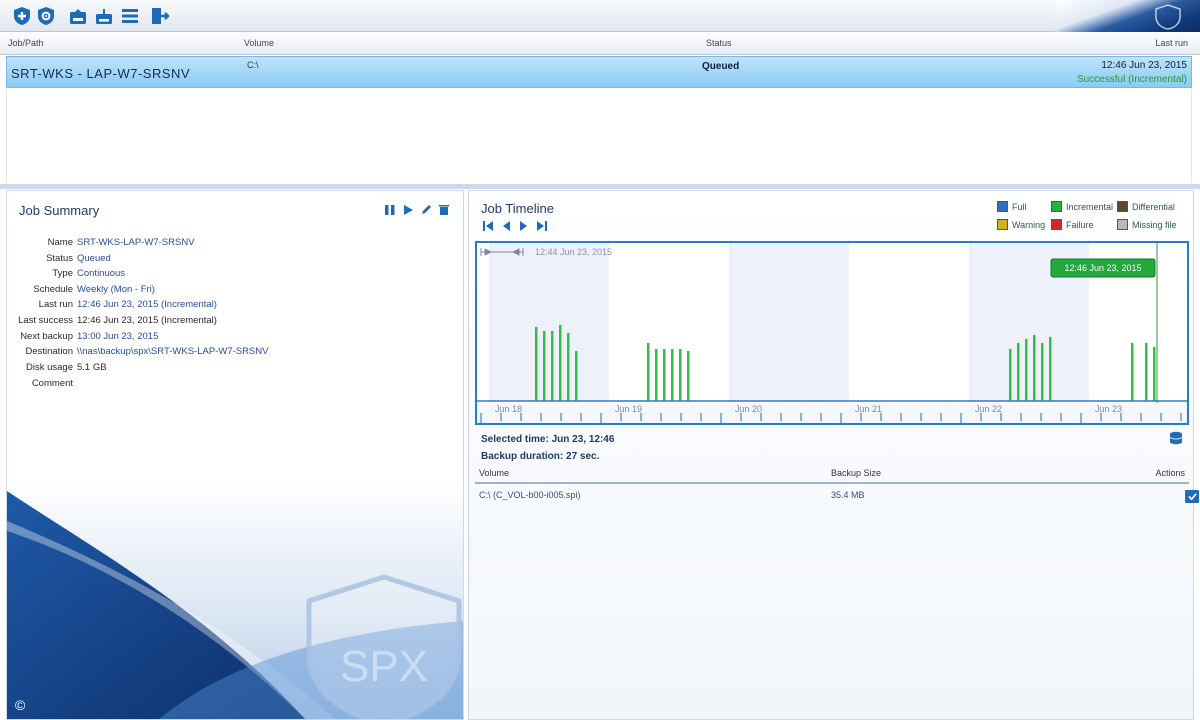 The height and width of the screenshot is (720, 1200). I want to click on previous-button, so click(506, 226).